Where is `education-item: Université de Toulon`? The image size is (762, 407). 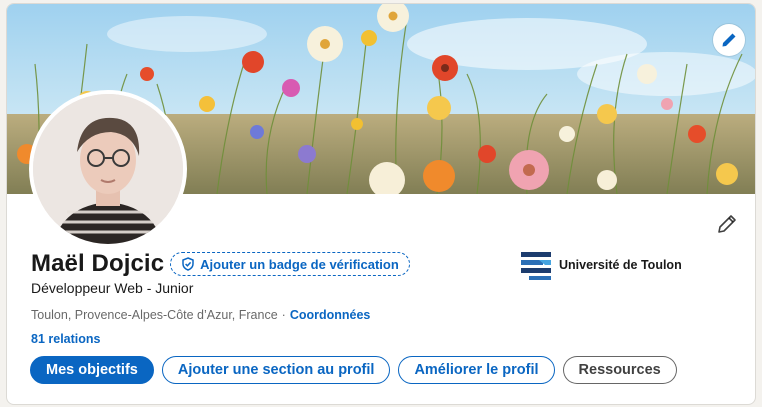
education-item: Université de Toulon is located at coordinates (601, 265).